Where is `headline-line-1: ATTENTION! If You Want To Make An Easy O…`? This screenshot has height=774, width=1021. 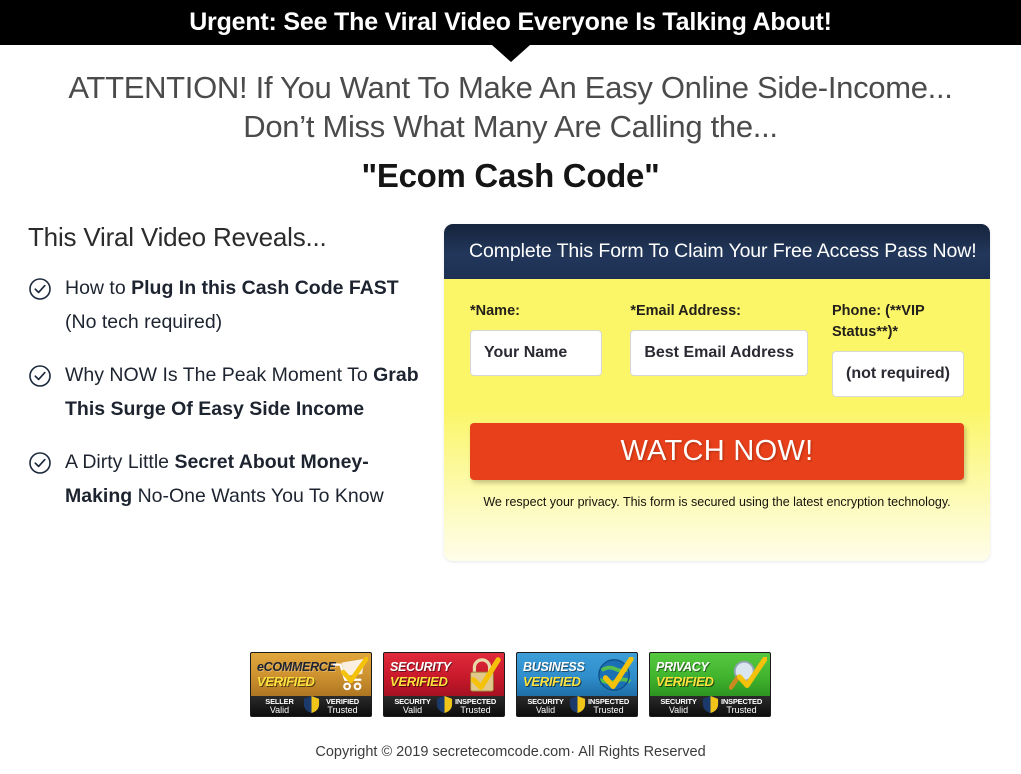
headline-line-1: ATTENTION! If You Want To Make An Easy O… is located at coordinates (510, 87).